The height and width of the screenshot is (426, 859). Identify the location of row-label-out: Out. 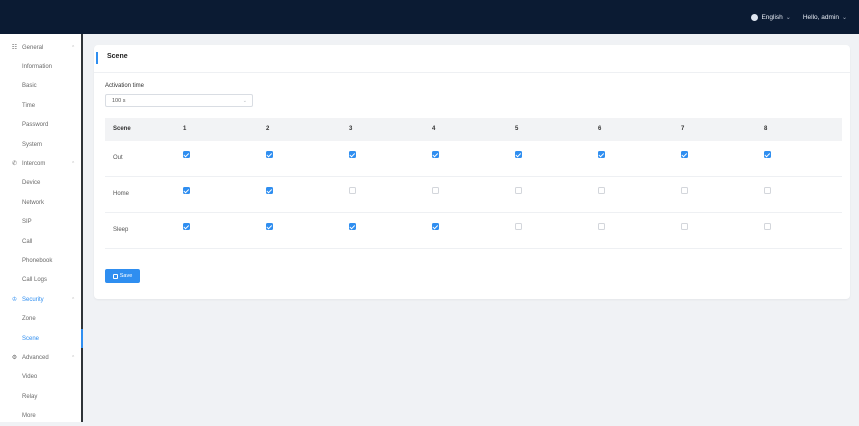
(118, 158).